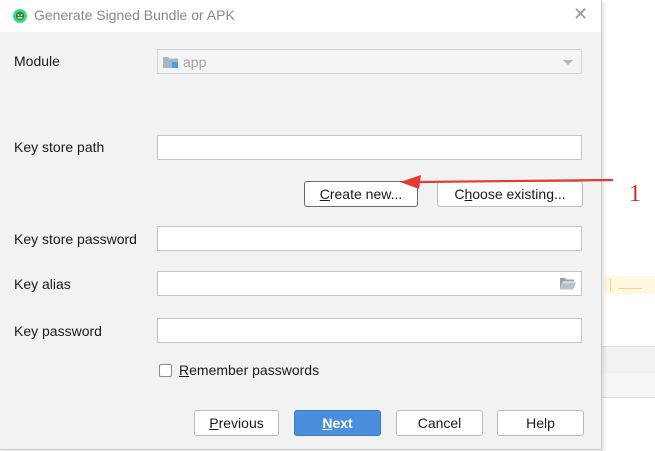  I want to click on background-editor-highlight, so click(629, 285).